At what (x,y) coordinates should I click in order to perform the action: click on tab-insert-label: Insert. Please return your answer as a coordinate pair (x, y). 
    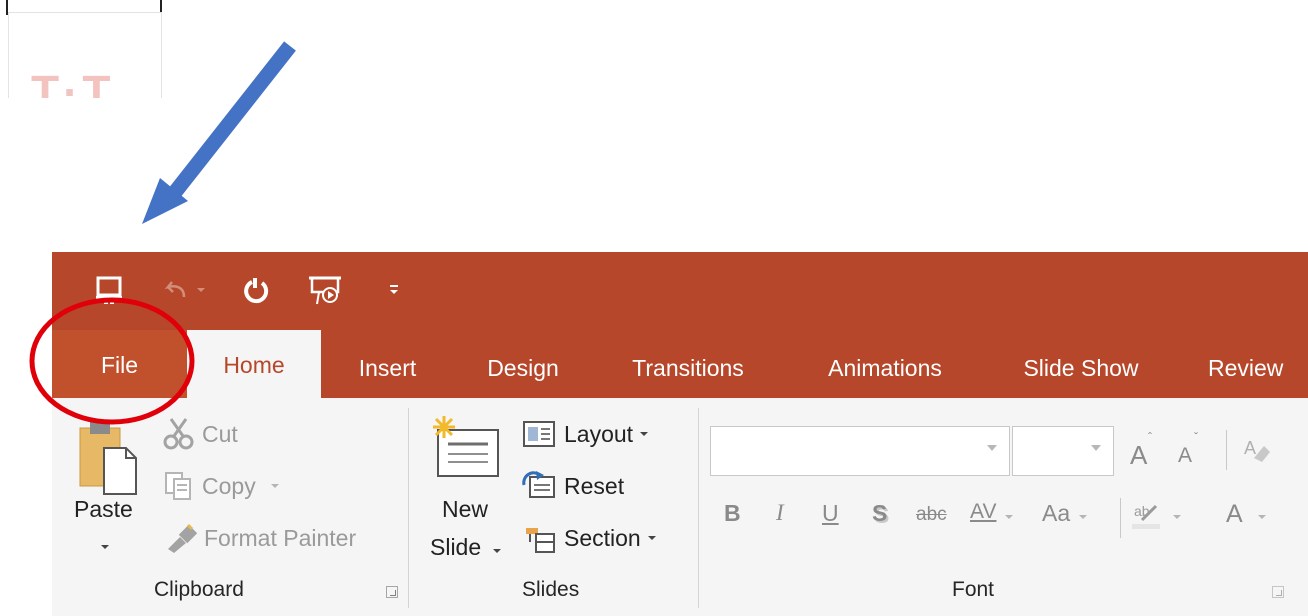
    Looking at the image, I should click on (387, 367).